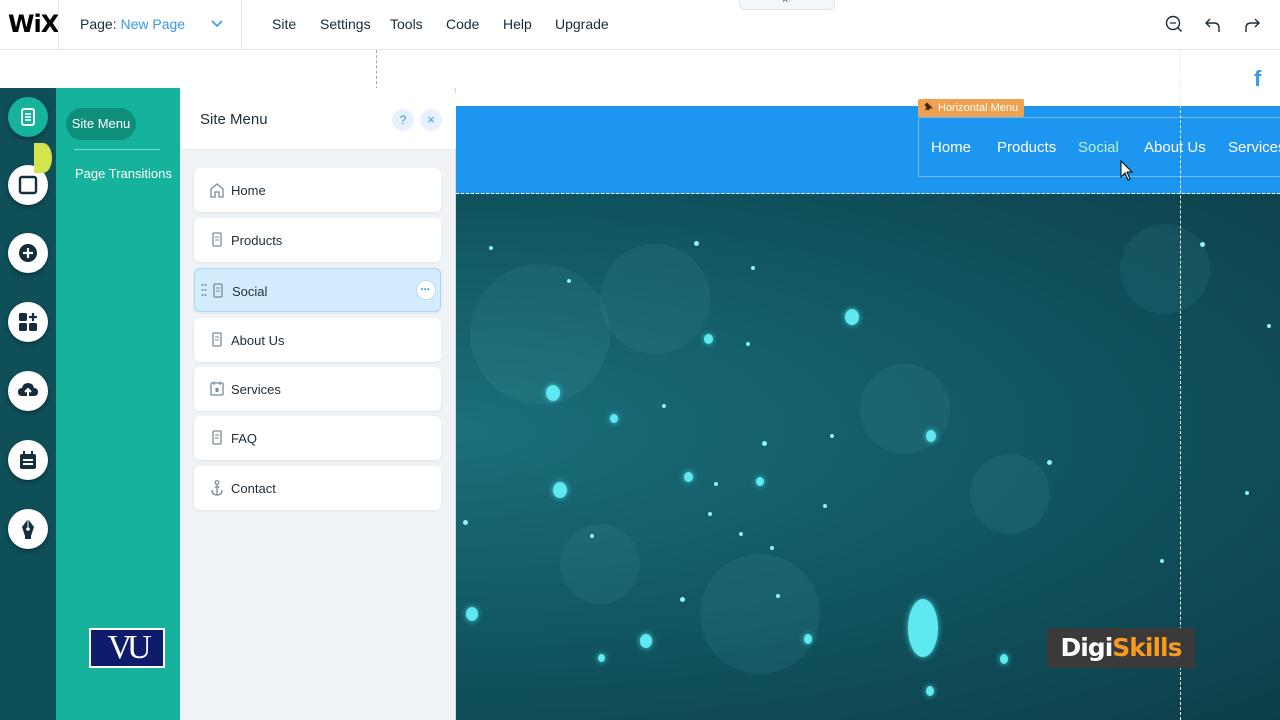 This screenshot has width=1280, height=720. What do you see at coordinates (431, 120) in the screenshot?
I see `close-button: ×` at bounding box center [431, 120].